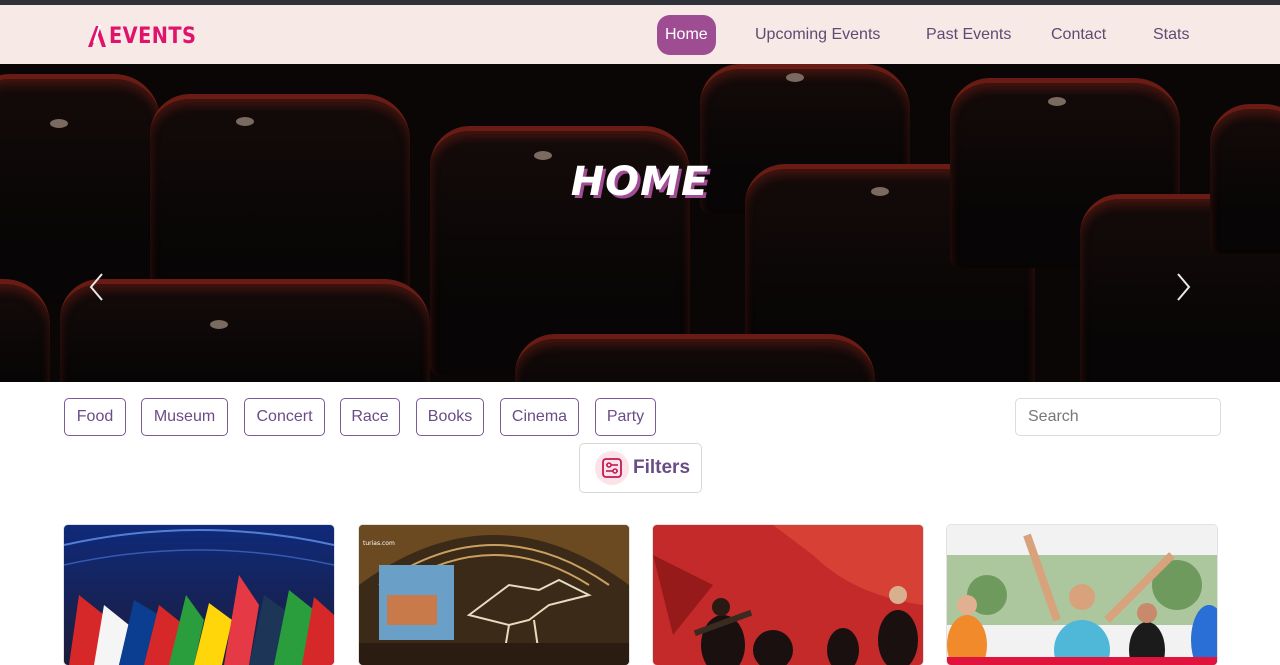 This screenshot has width=1280, height=665. Describe the element at coordinates (1118, 417) in the screenshot. I see `search-input` at that location.